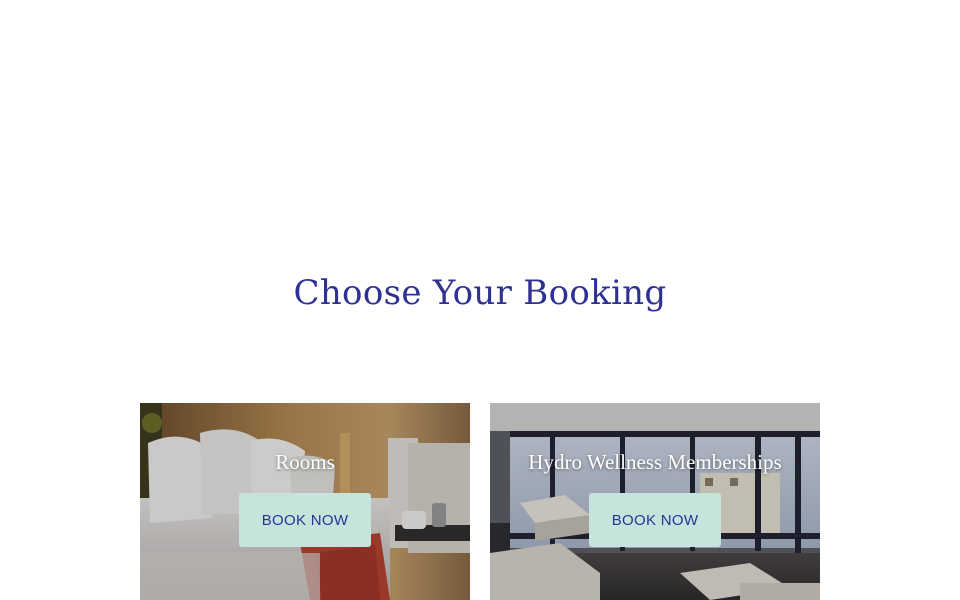  Describe the element at coordinates (655, 520) in the screenshot. I see `book-now-wellness-button: BOOK NOW` at that location.